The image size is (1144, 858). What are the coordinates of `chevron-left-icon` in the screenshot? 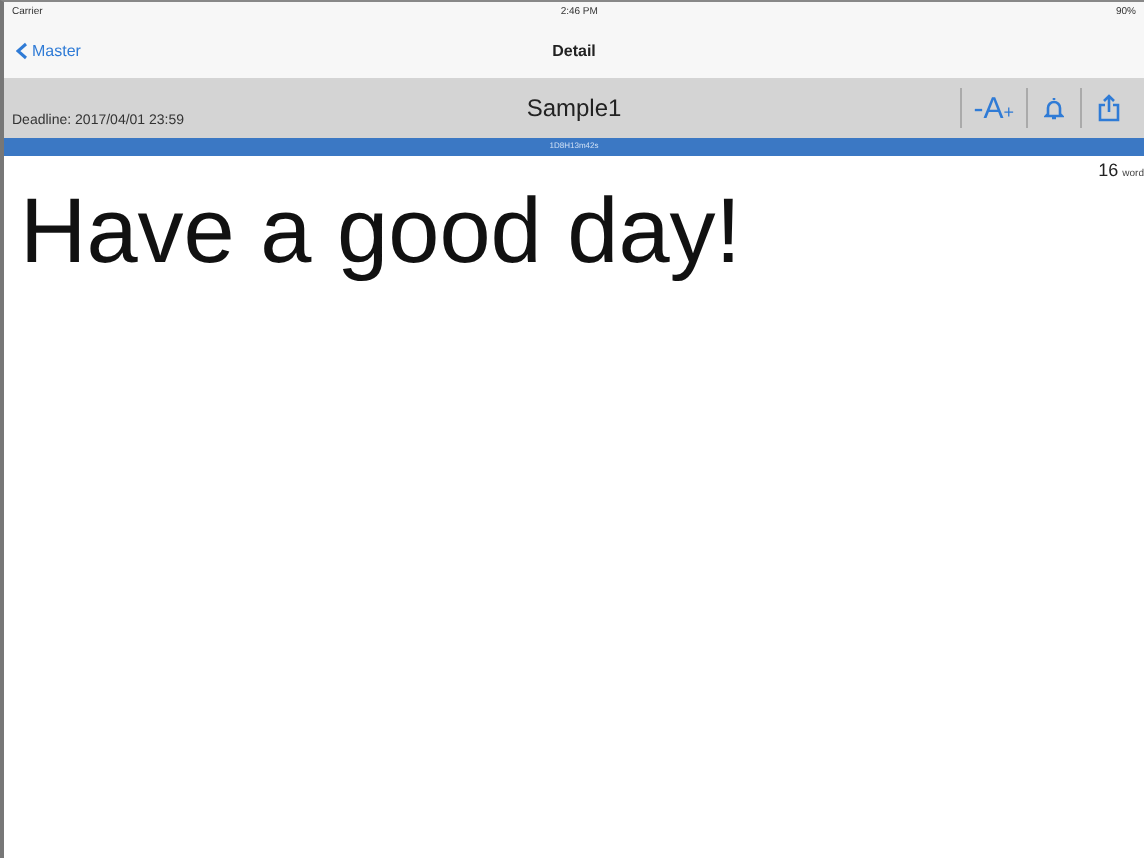 It's located at (22, 50).